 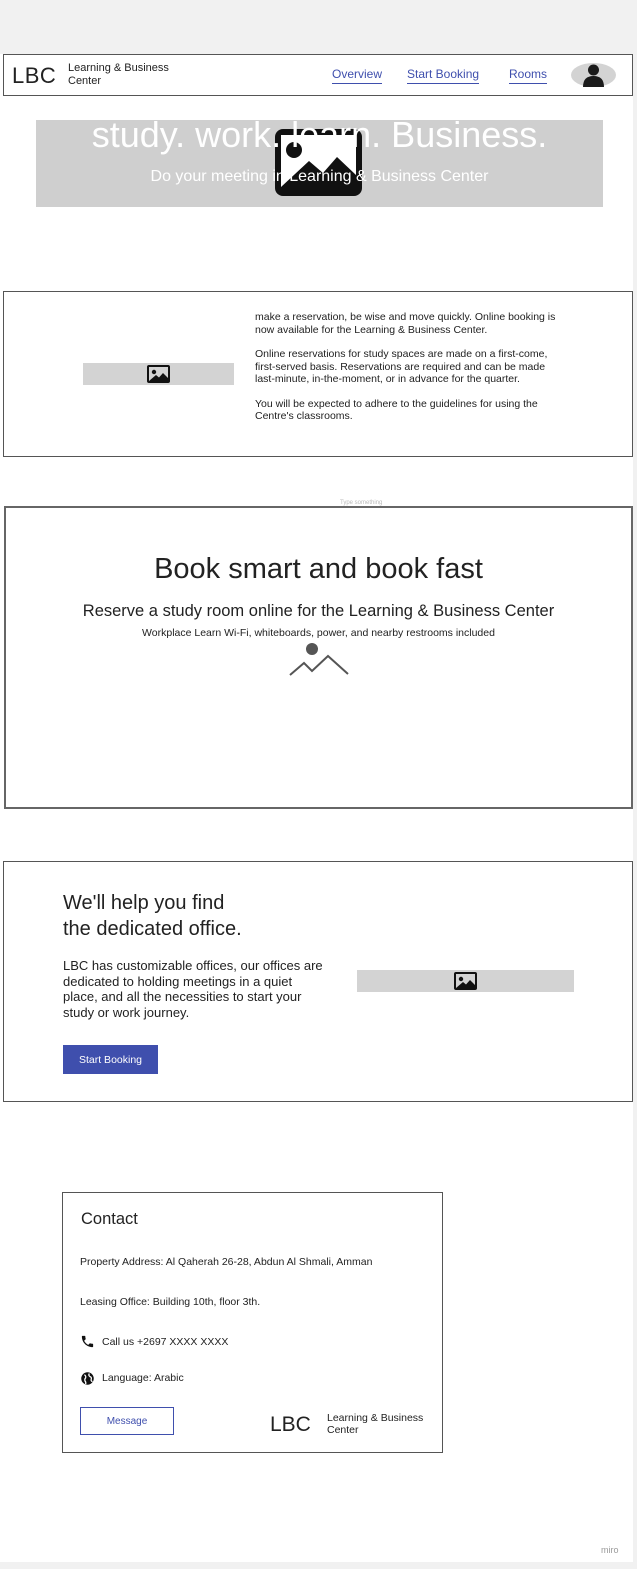 What do you see at coordinates (357, 75) in the screenshot?
I see `nav-overview: Overview` at bounding box center [357, 75].